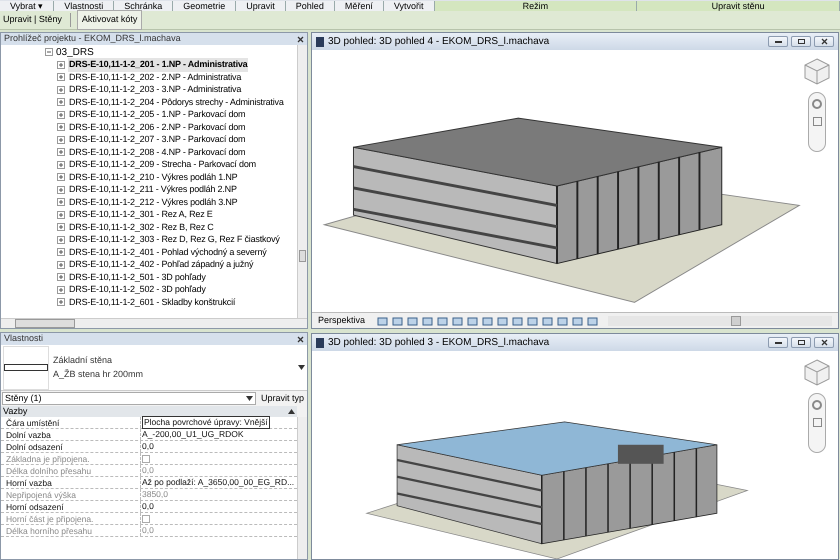 The height and width of the screenshot is (560, 840). I want to click on instance-filter-dropdown: Stěny (1), so click(129, 398).